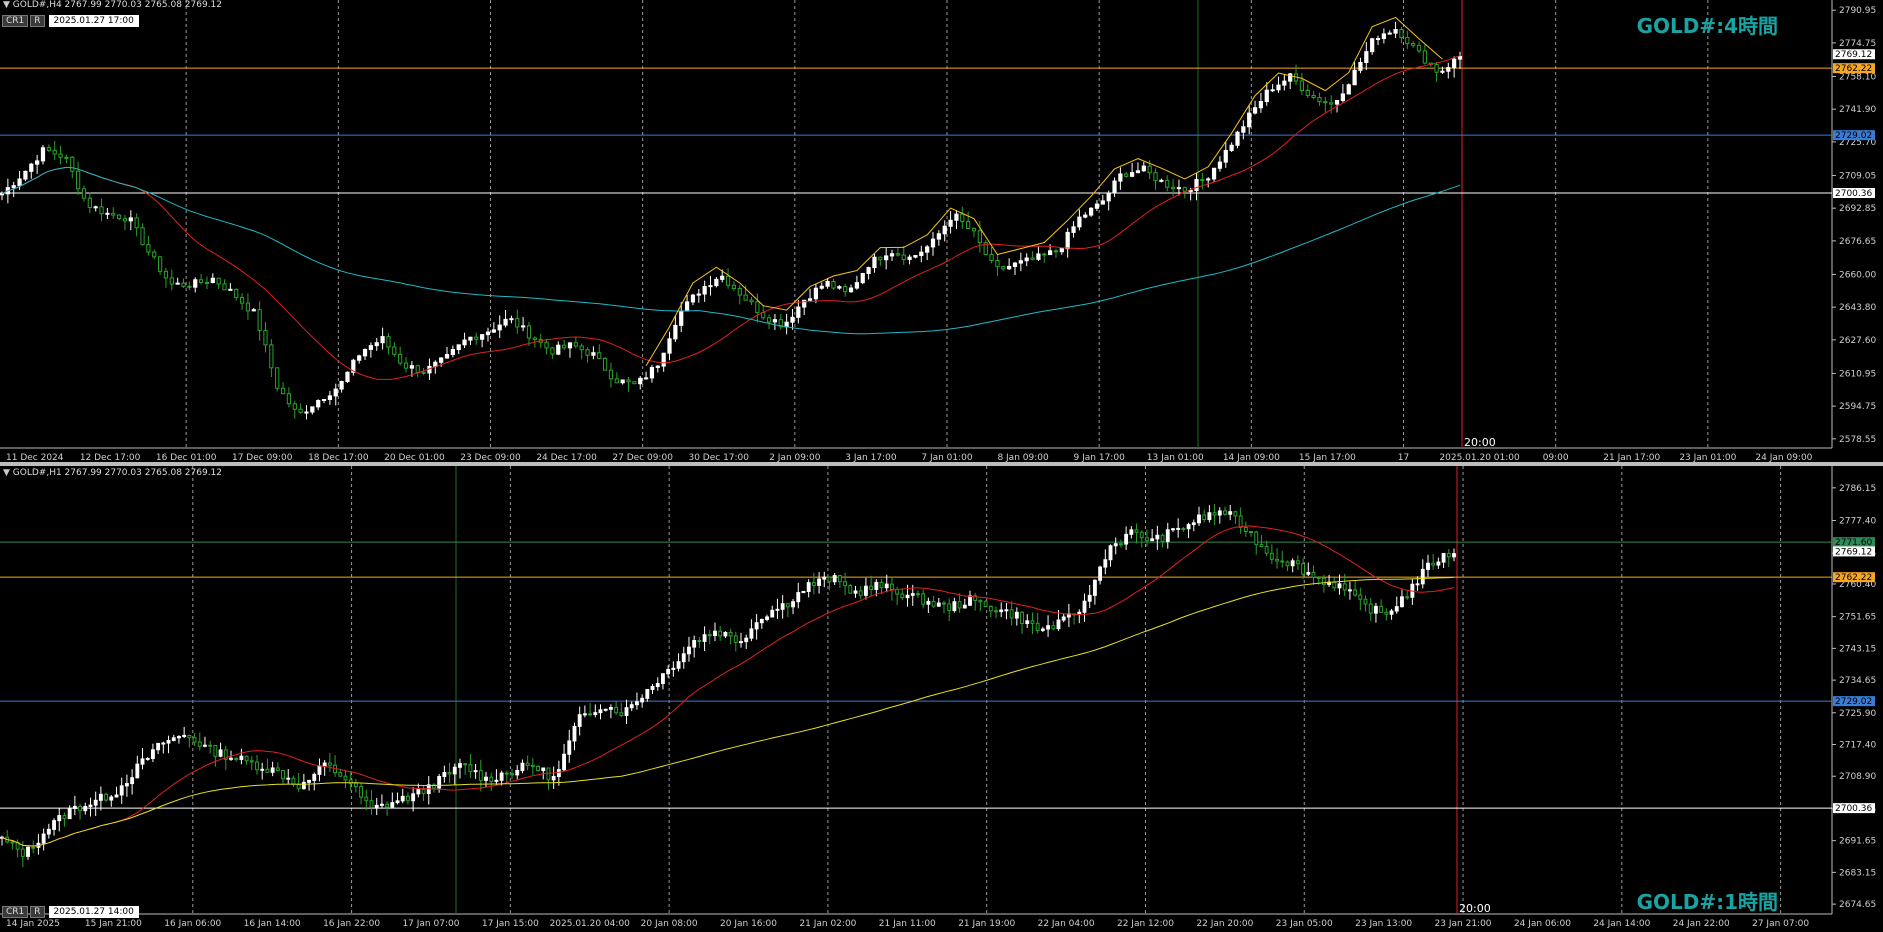 Image resolution: width=1883 pixels, height=932 pixels. Describe the element at coordinates (113, 923) in the screenshot. I see `x-axis-label: 15 Jan 21:00` at that location.